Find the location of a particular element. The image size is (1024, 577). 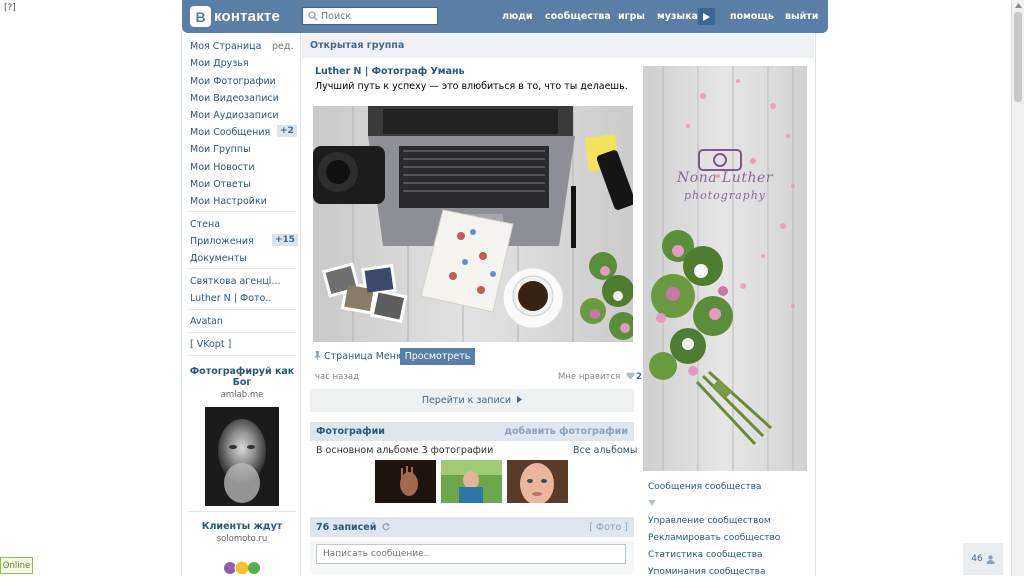

online-friends-counter: 46 is located at coordinates (983, 559).